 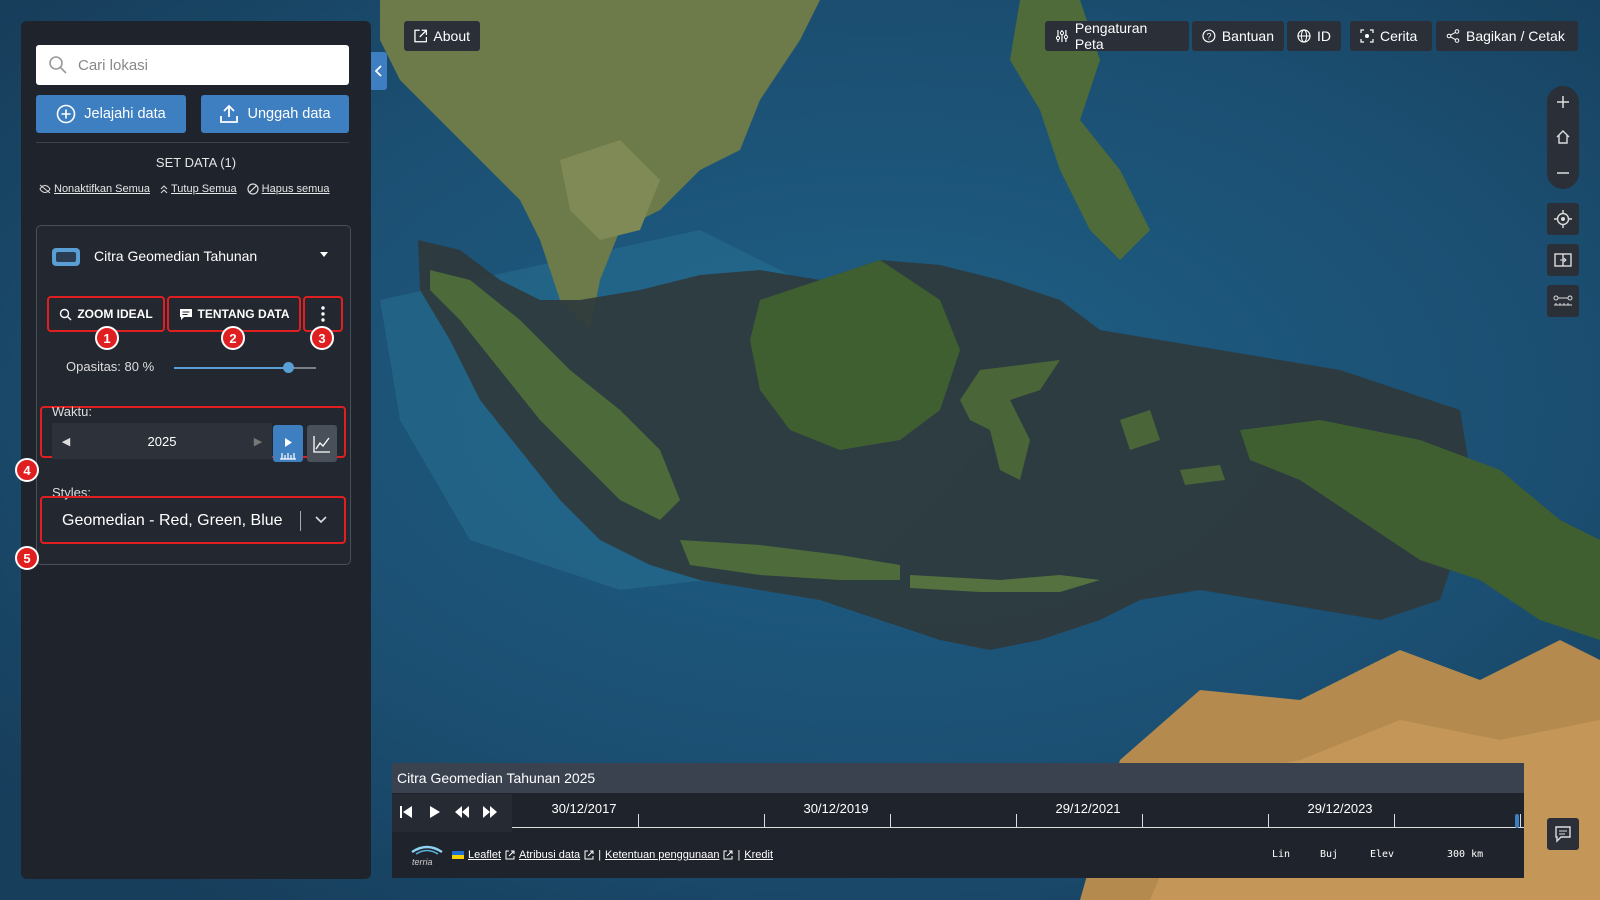 I want to click on collapse-all-label: Tutup Semua, so click(x=204, y=189).